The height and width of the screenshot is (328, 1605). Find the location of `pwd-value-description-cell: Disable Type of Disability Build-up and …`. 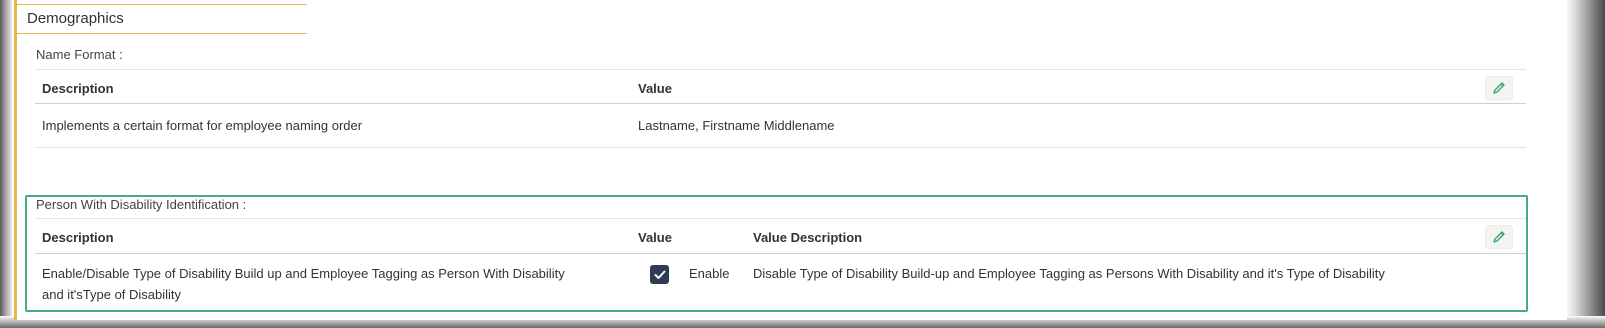

pwd-value-description-cell: Disable Type of Disability Build-up and … is located at coordinates (1069, 273).